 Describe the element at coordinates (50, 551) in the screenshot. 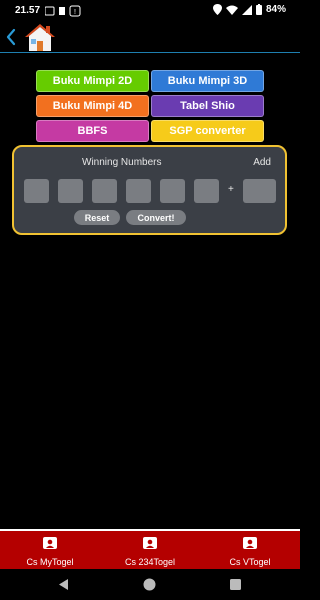

I see `nav-item-cs-mytogel: Cs MyTogel` at that location.